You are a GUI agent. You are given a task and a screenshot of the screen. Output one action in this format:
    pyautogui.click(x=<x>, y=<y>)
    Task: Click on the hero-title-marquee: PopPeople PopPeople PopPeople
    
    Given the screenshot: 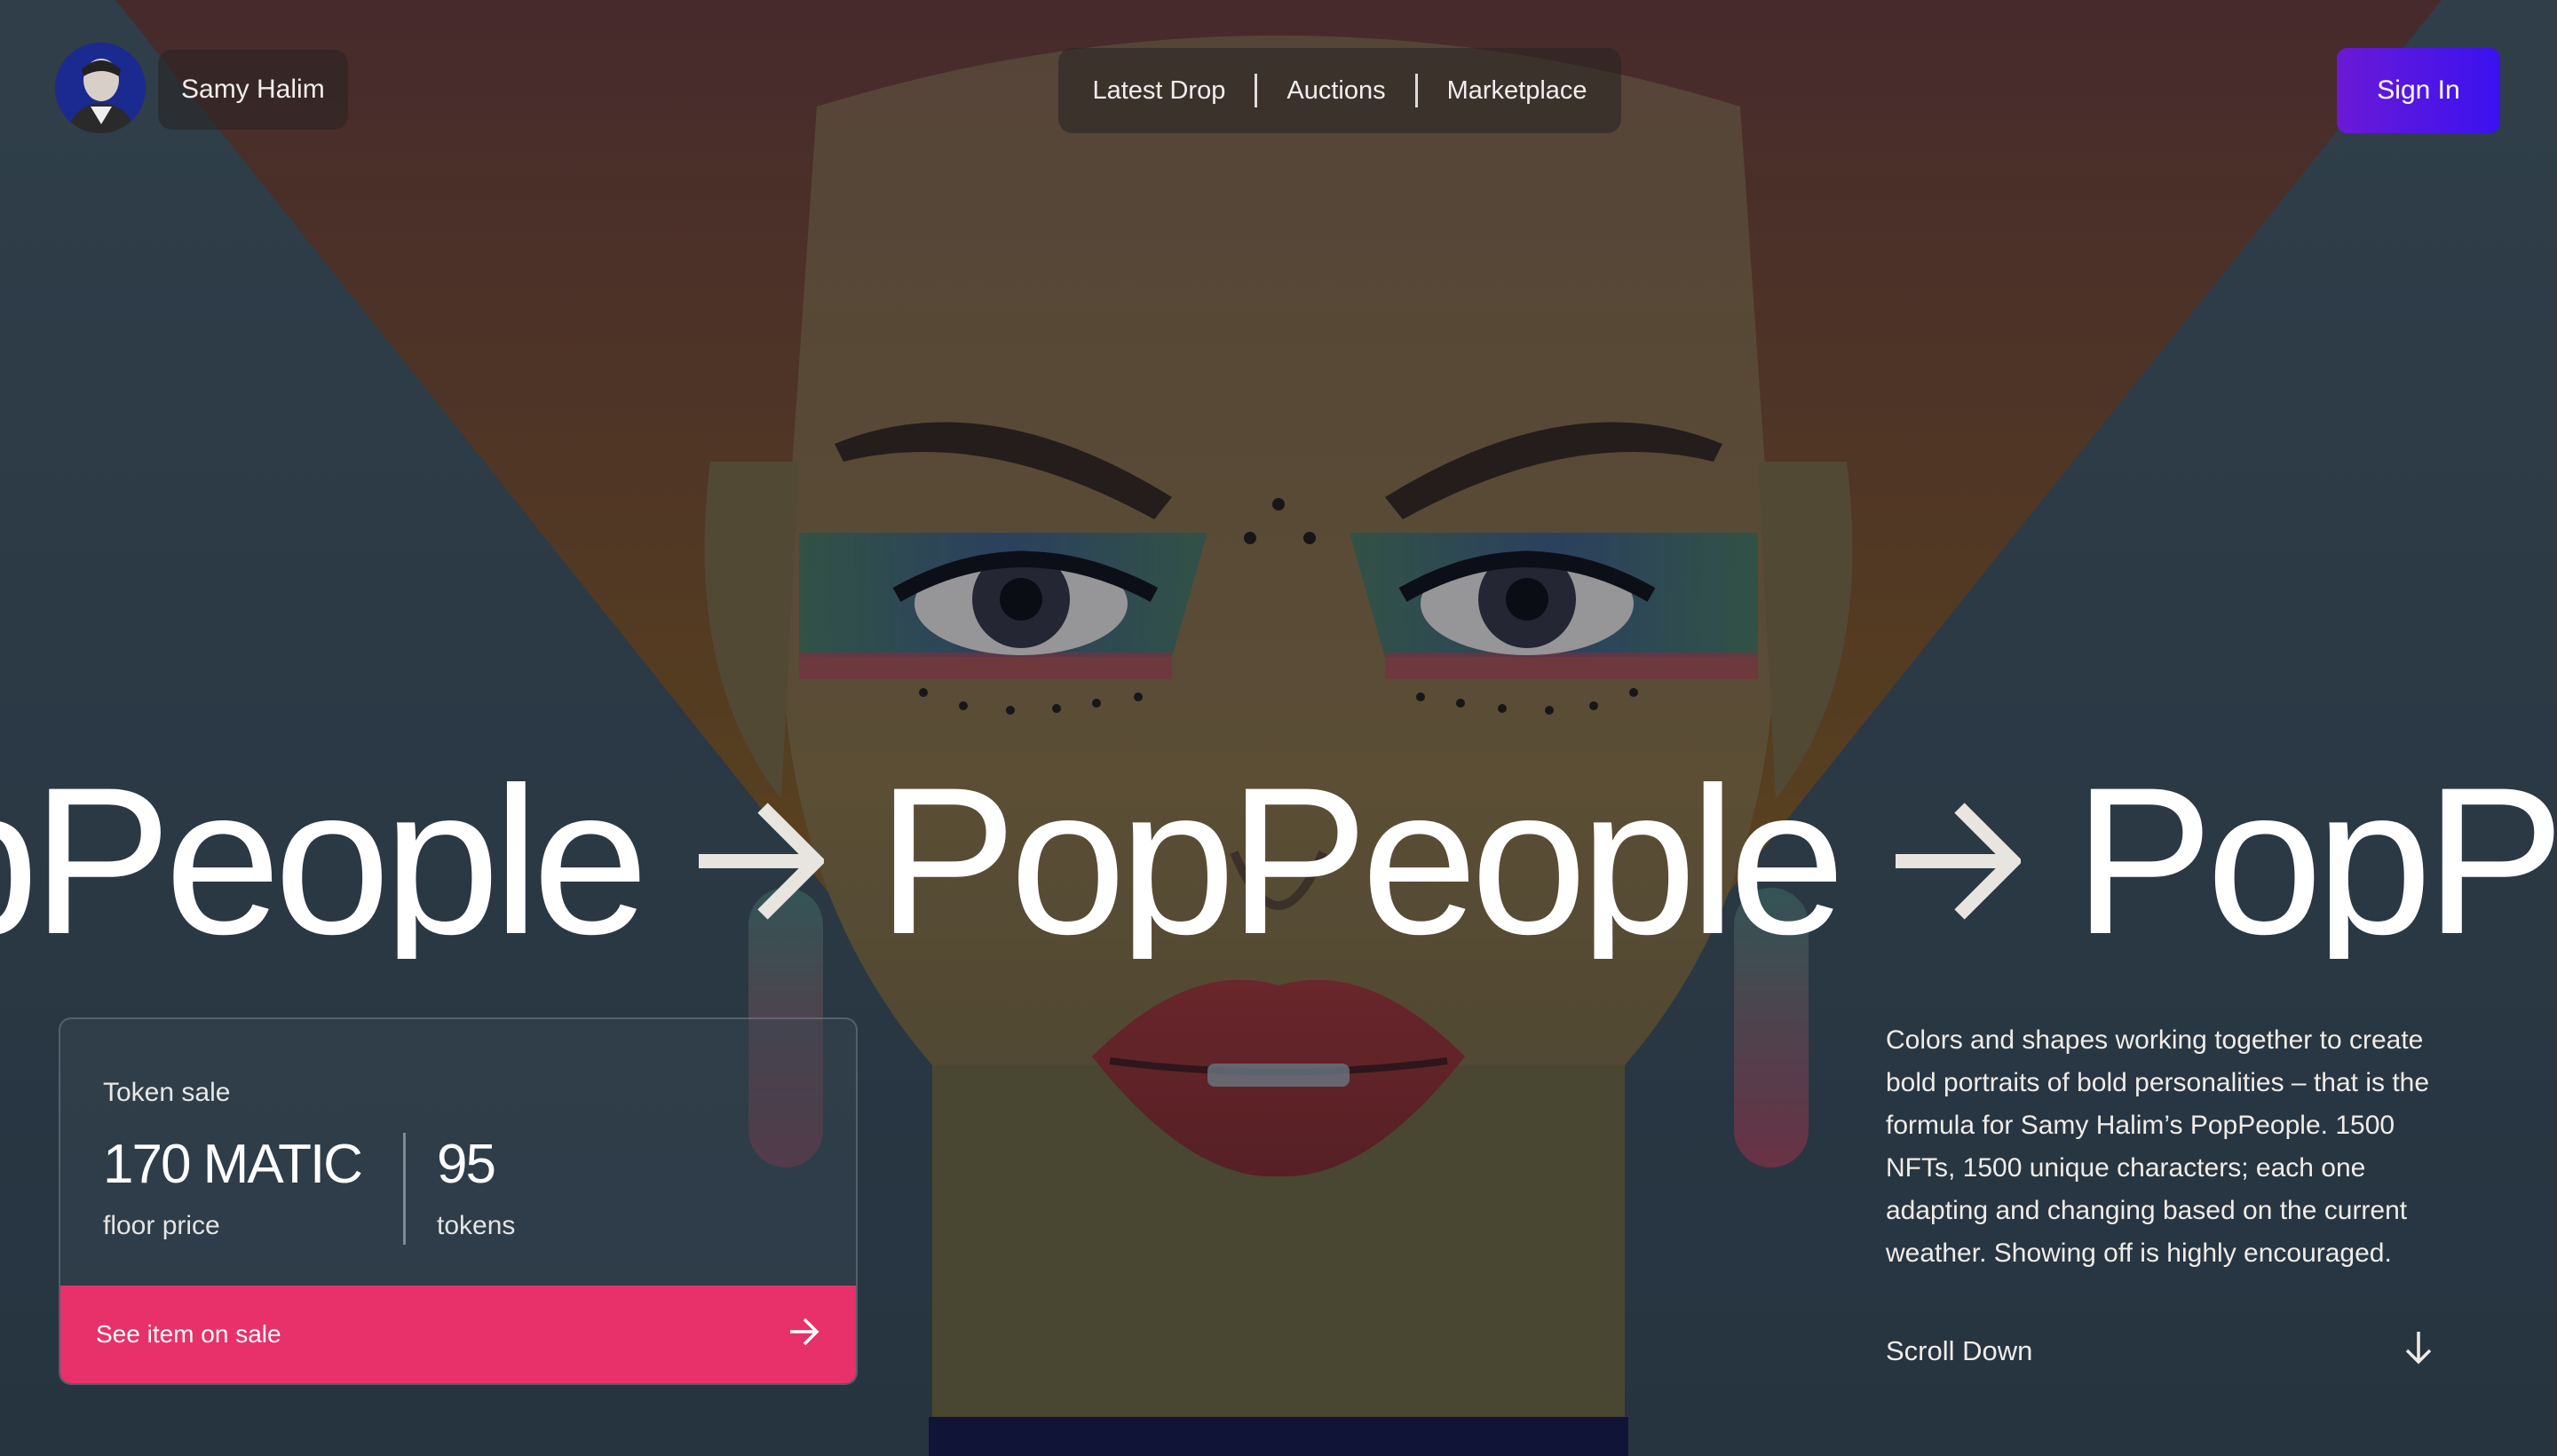 What is the action you would take?
    pyautogui.click(x=1278, y=861)
    